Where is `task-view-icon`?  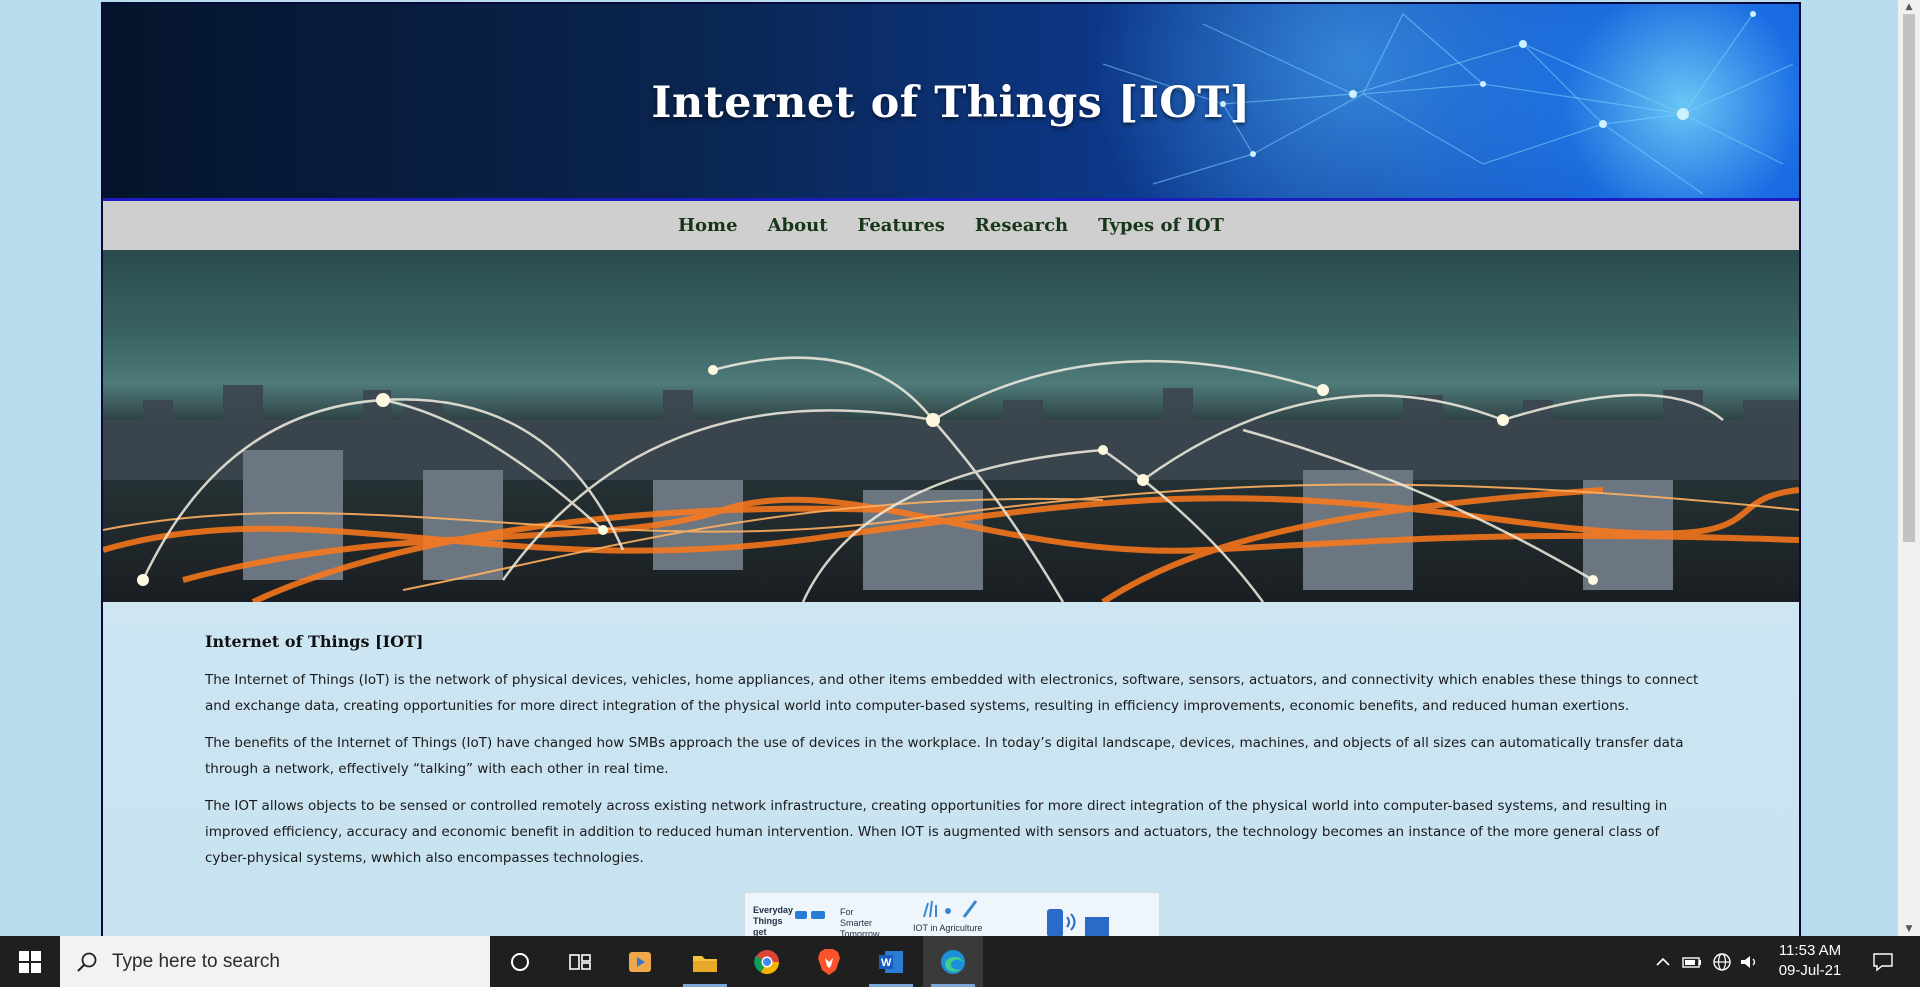
task-view-icon is located at coordinates (580, 961).